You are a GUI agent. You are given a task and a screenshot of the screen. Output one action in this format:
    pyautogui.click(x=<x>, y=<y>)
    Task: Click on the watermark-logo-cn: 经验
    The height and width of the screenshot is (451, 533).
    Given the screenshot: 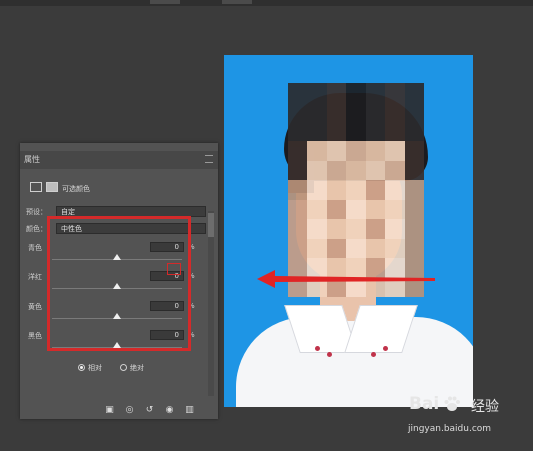 What is the action you would take?
    pyautogui.click(x=485, y=407)
    